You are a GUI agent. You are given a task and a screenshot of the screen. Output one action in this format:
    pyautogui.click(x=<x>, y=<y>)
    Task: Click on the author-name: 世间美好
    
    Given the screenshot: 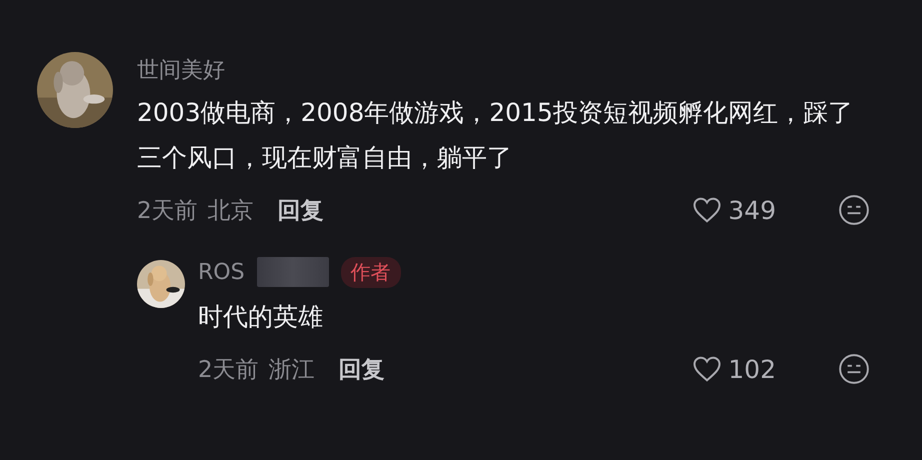 What is the action you would take?
    pyautogui.click(x=181, y=70)
    